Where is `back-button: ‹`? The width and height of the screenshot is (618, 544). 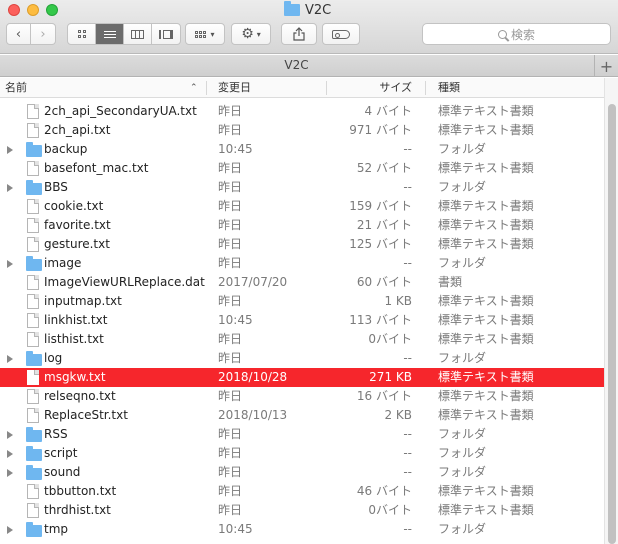
back-button: ‹ is located at coordinates (18, 34).